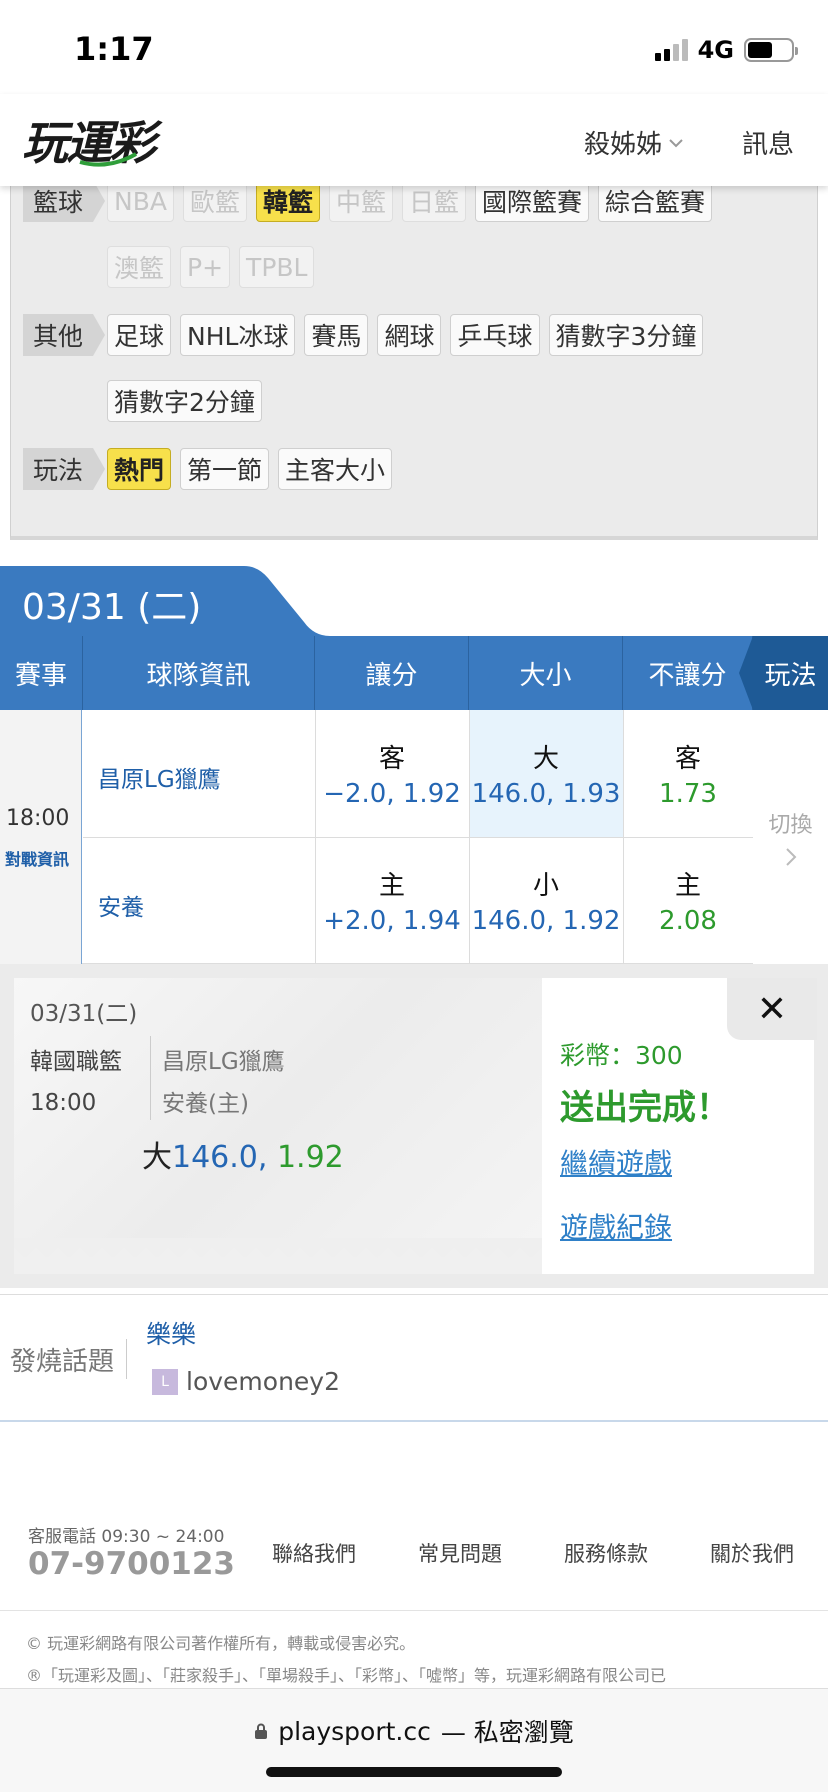  I want to click on matchup-info-link: 對戰資訊, so click(37, 858).